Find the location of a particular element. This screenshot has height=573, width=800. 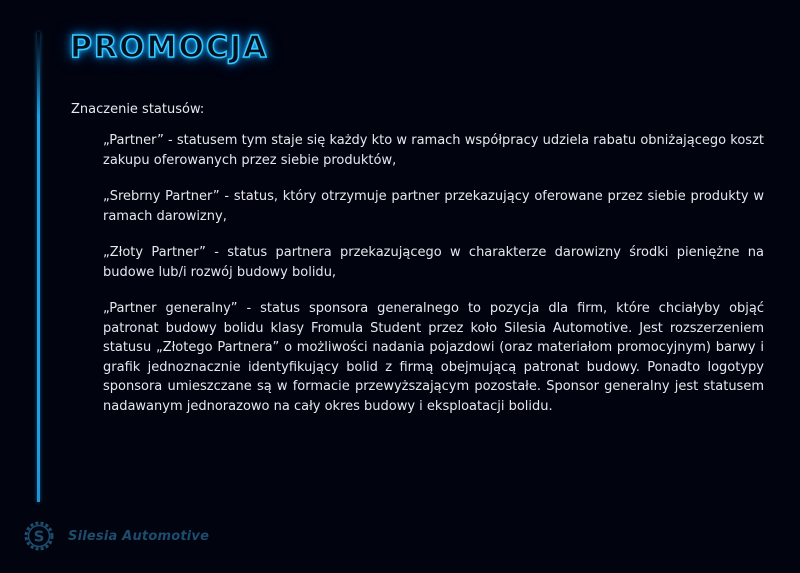

gear-logo-icon: S is located at coordinates (39, 536).